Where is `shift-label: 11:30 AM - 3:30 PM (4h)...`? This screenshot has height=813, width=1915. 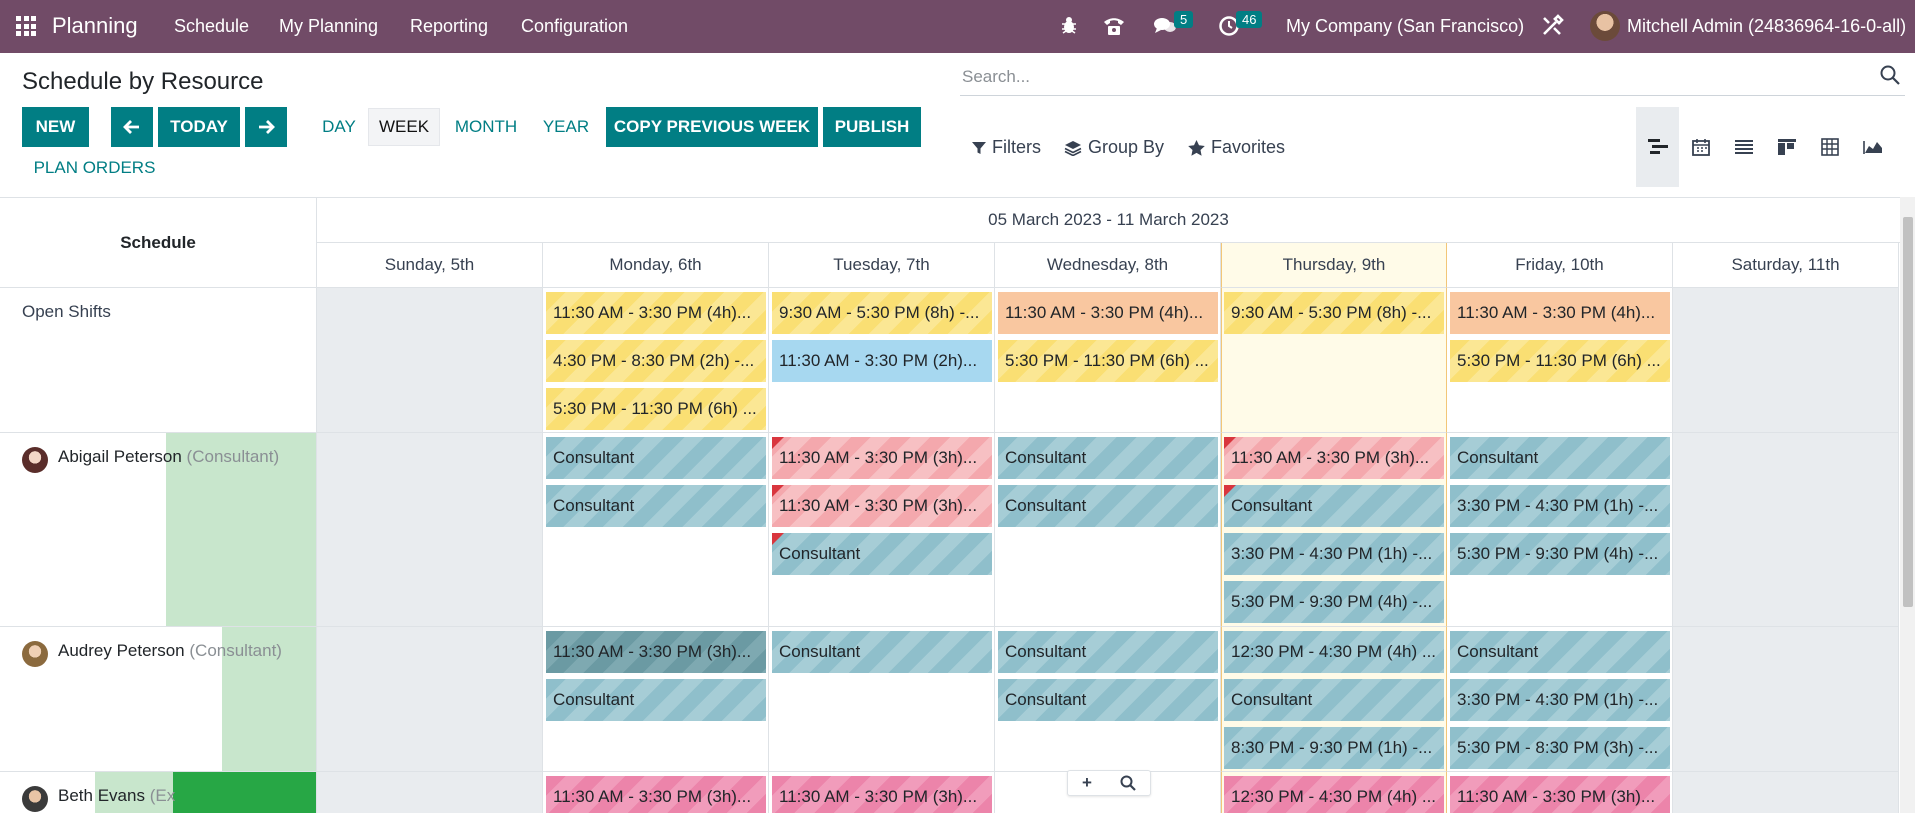 shift-label: 11:30 AM - 3:30 PM (4h)... is located at coordinates (652, 312).